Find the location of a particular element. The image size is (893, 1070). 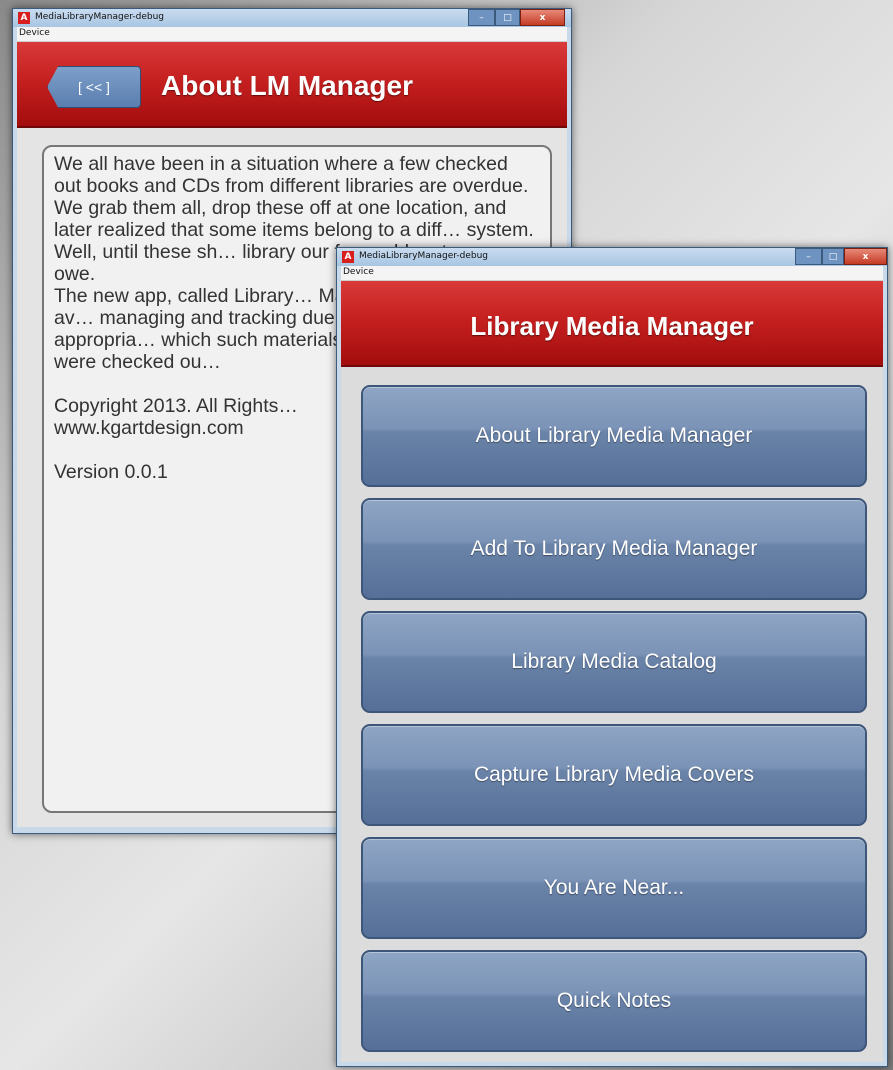

quick-notes-button: Quick Notes is located at coordinates (614, 1001).